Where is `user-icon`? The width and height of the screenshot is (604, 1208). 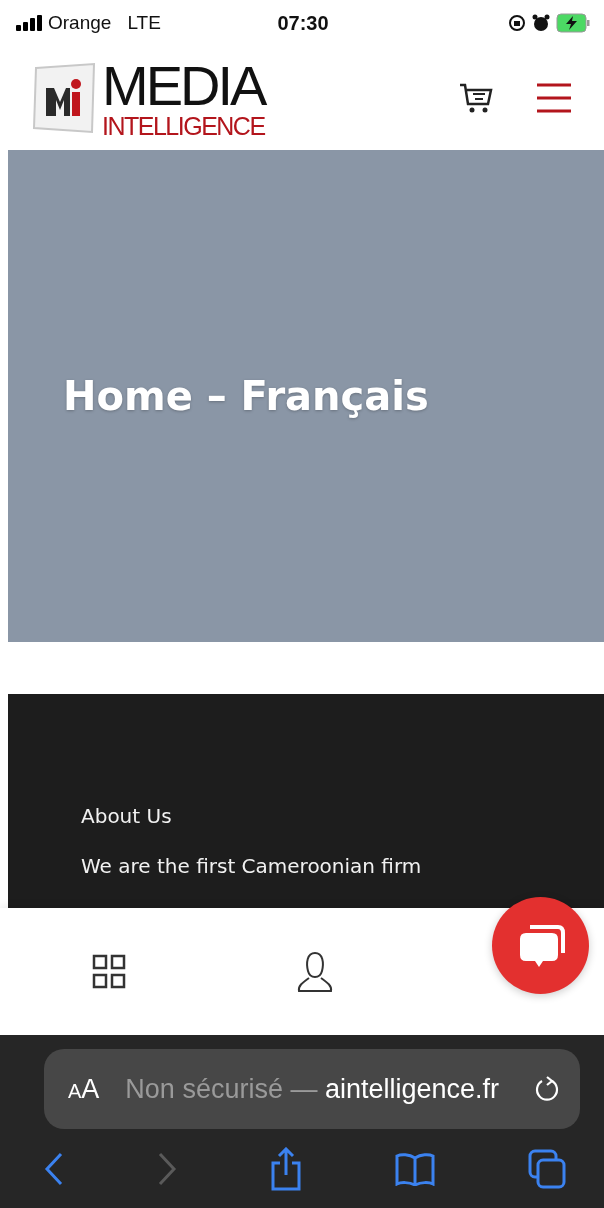
user-icon is located at coordinates (315, 971).